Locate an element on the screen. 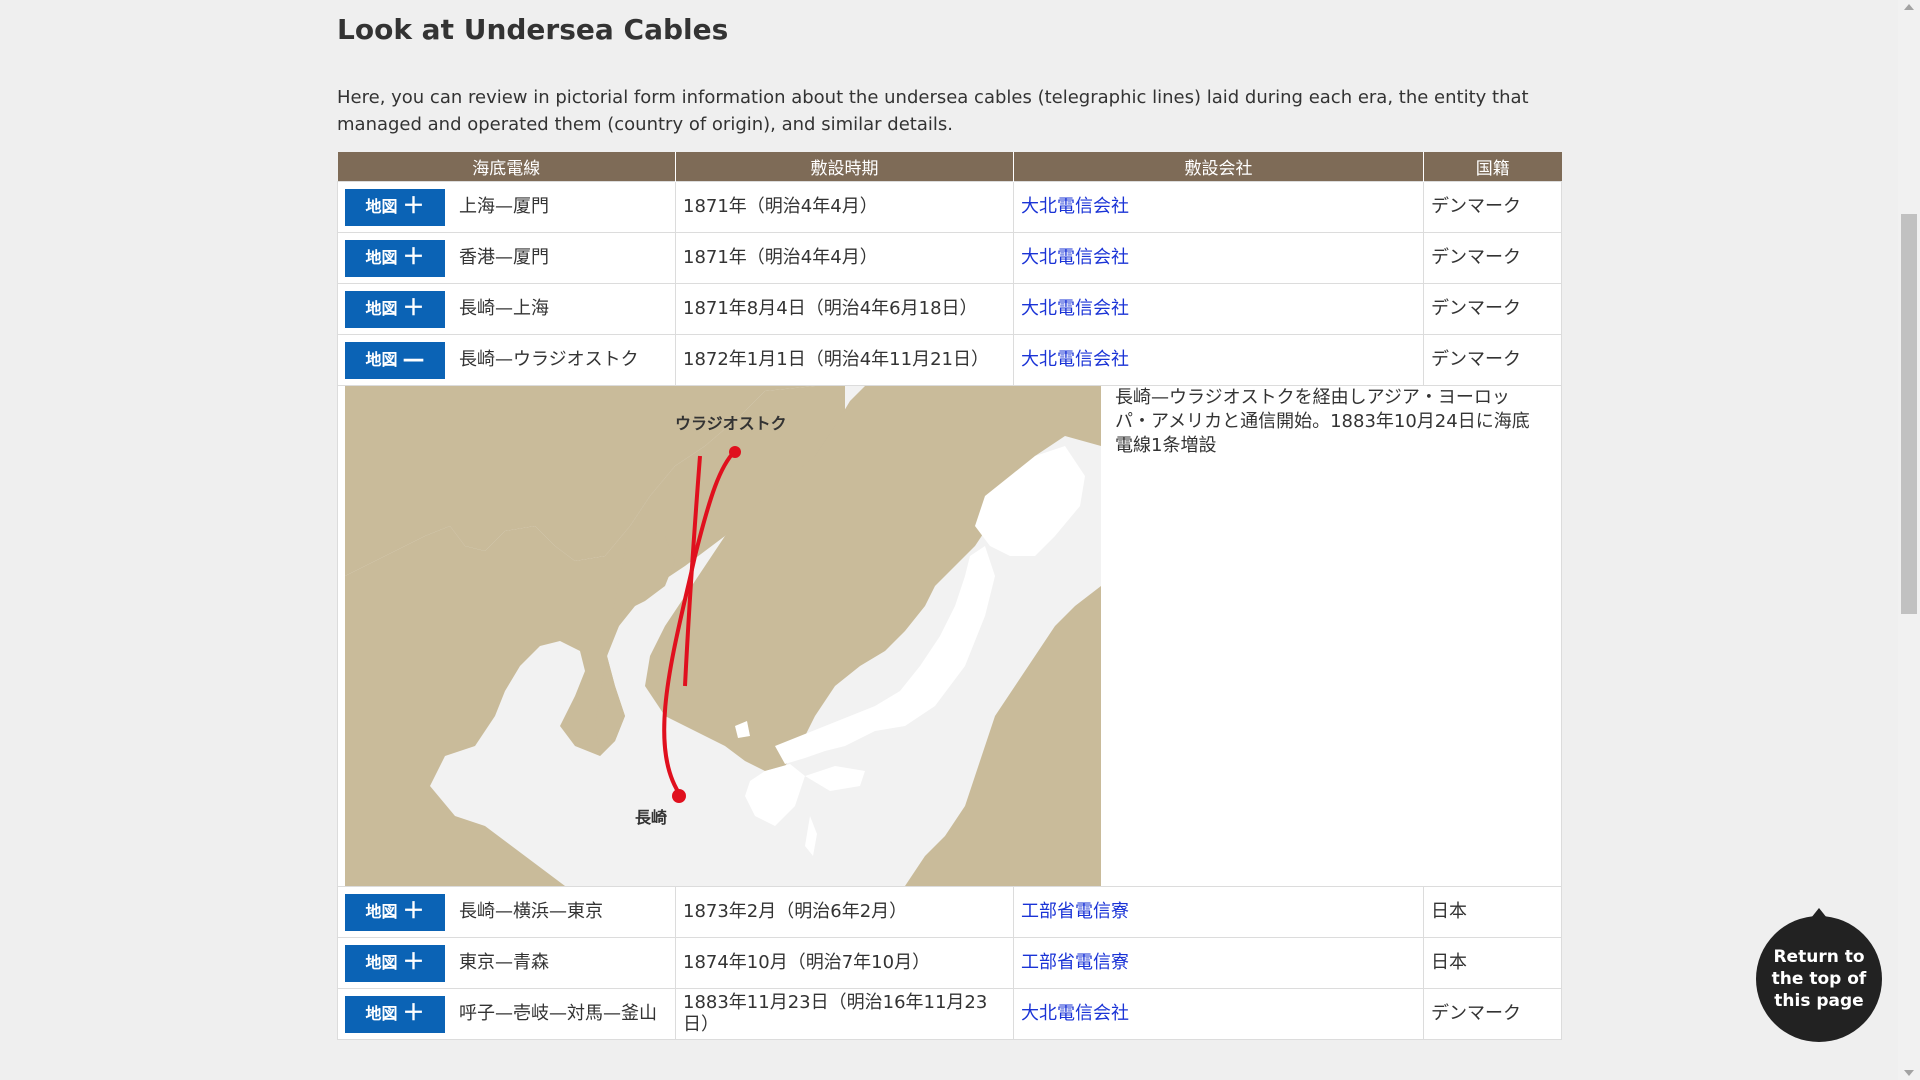 This screenshot has width=1920, height=1080. period-cell: 1883年11月23日（明治16年11月23日） is located at coordinates (844, 1014).